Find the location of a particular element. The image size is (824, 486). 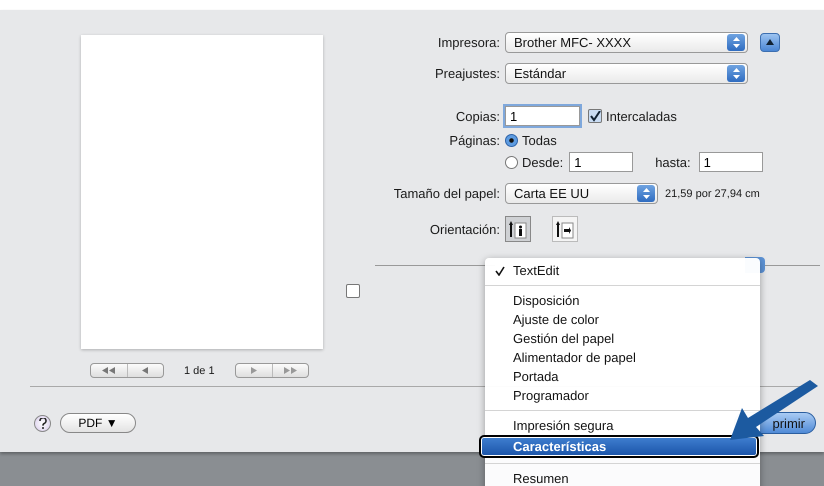

portrait-person-icon is located at coordinates (518, 229).